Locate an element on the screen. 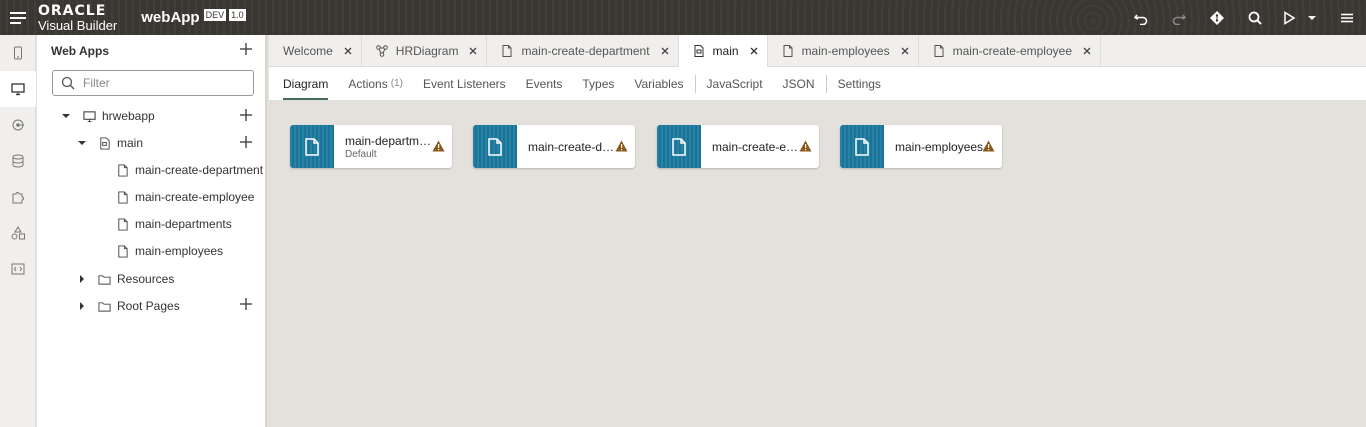 The image size is (1366, 427). source-view-button is located at coordinates (18, 269).